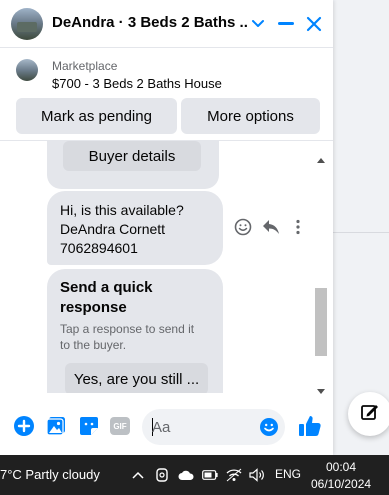 The image size is (389, 495). Describe the element at coordinates (56, 426) in the screenshot. I see `photo-icon` at that location.